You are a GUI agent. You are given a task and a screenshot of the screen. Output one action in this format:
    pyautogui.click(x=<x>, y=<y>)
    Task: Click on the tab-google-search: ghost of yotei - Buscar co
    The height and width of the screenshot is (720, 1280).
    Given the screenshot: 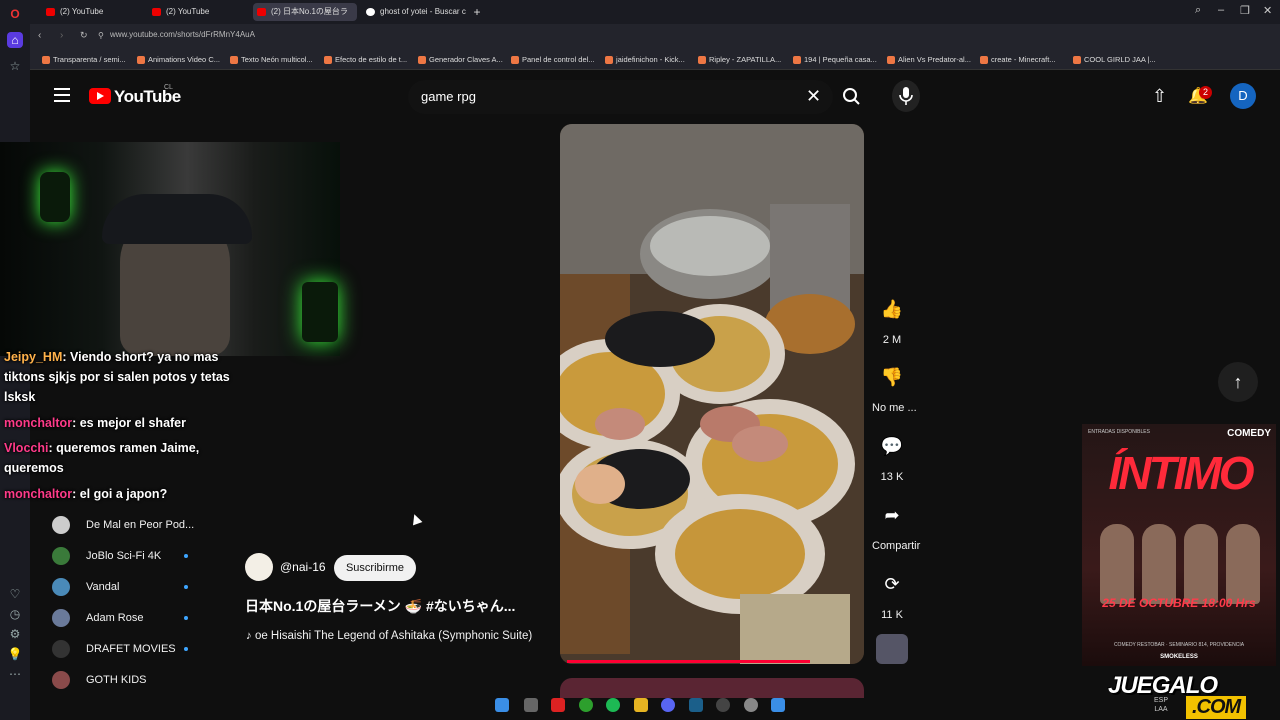 What is the action you would take?
    pyautogui.click(x=414, y=12)
    